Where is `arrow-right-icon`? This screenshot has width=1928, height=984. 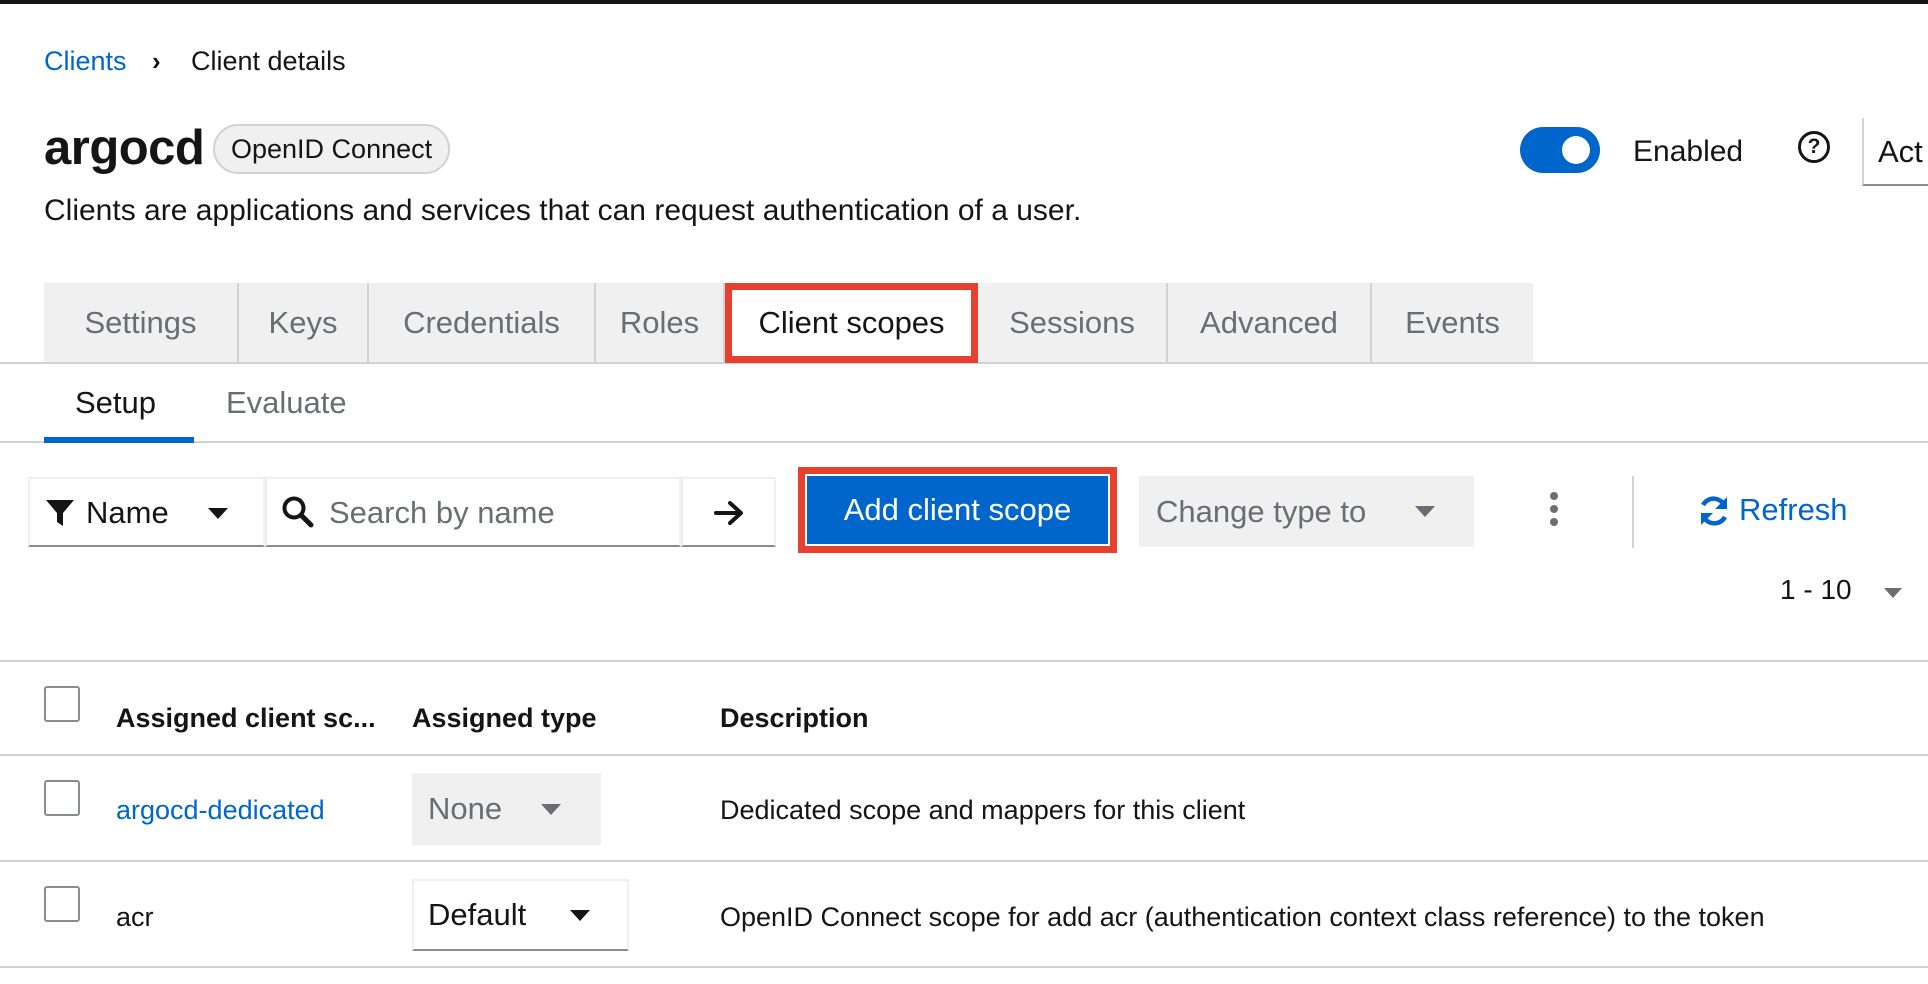
arrow-right-icon is located at coordinates (728, 513).